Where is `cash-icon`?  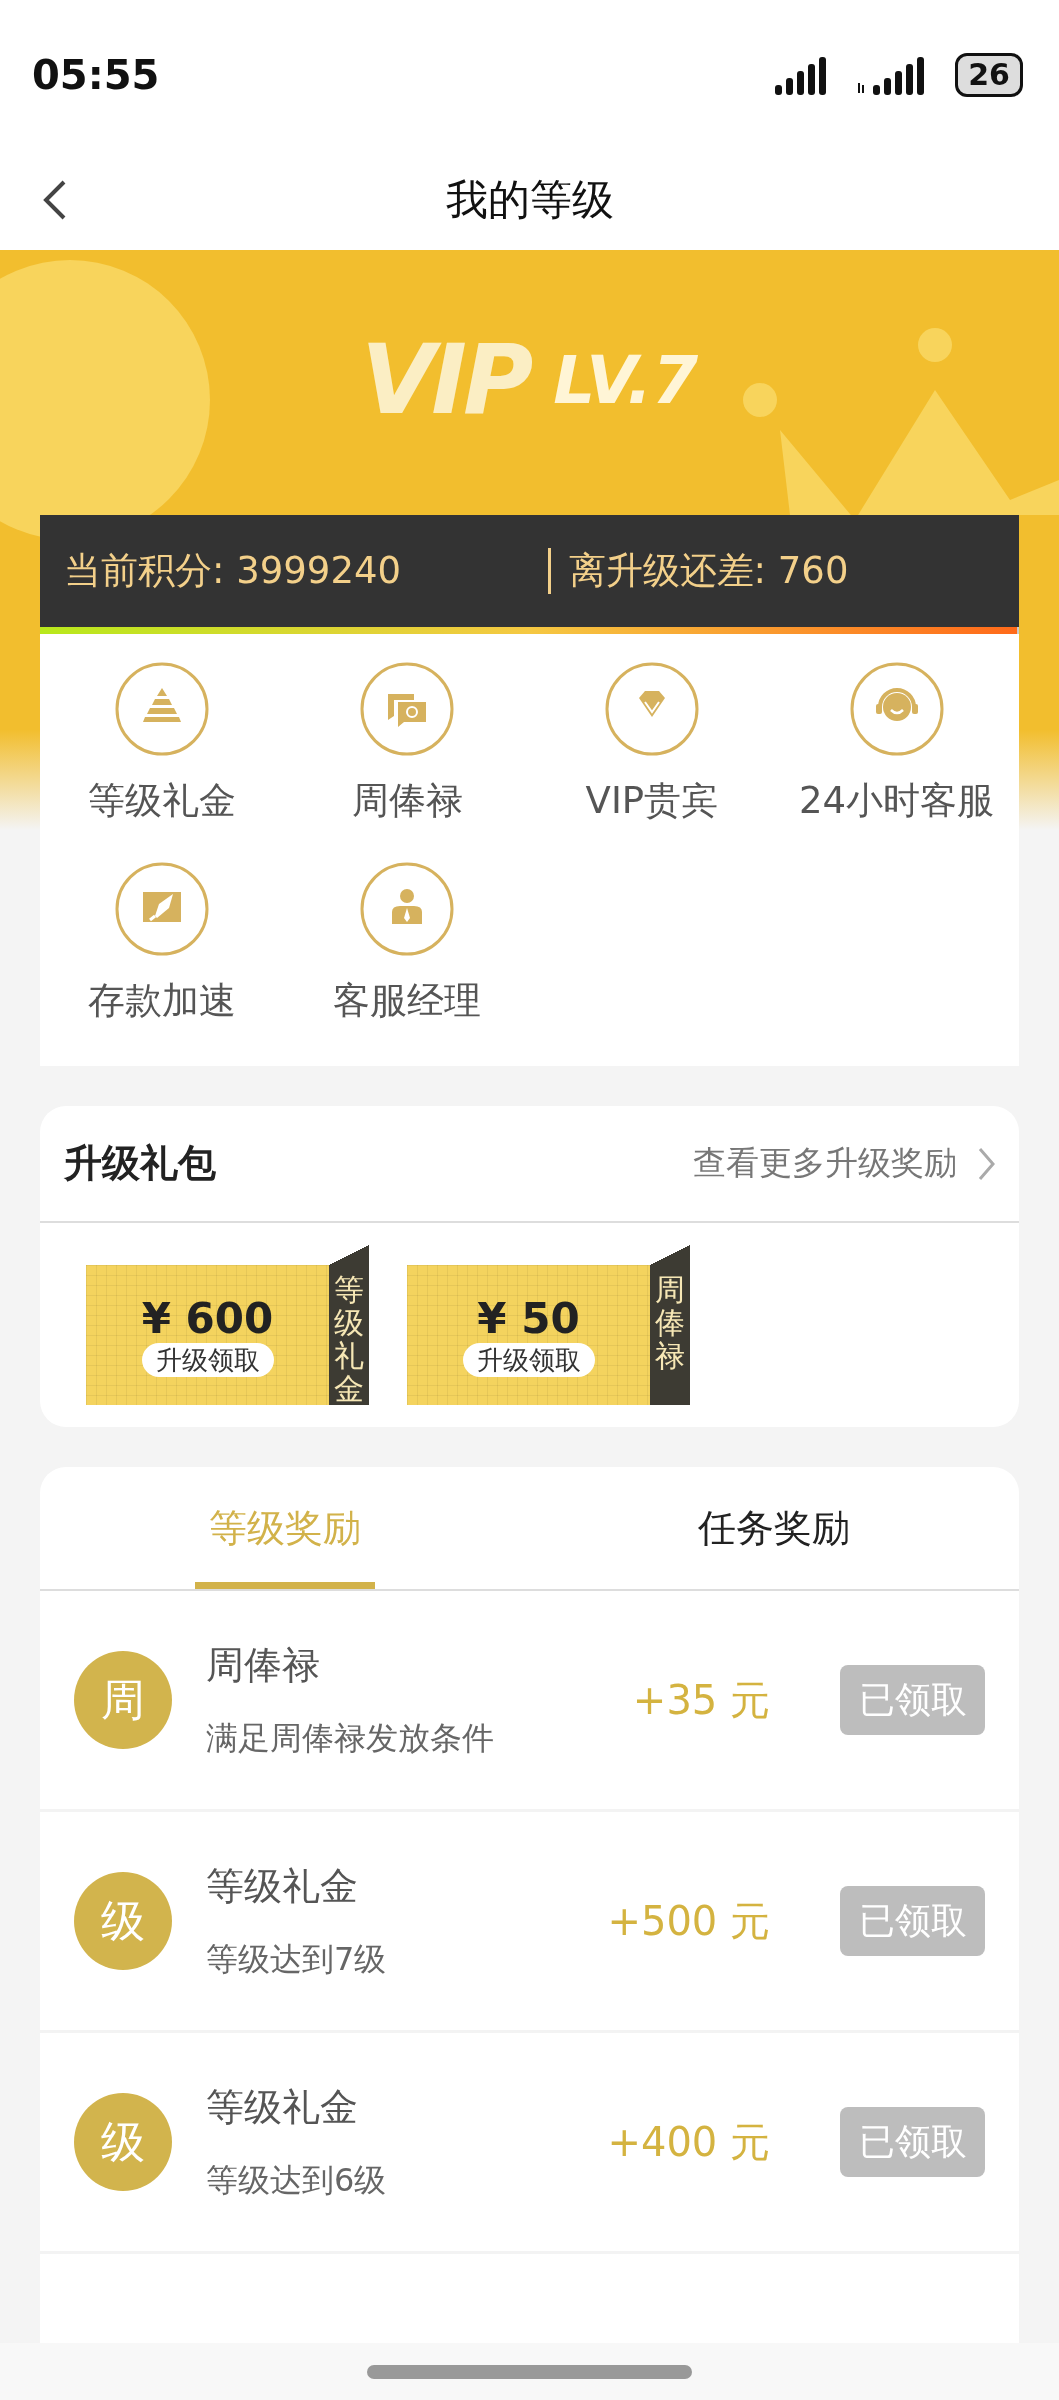 cash-icon is located at coordinates (407, 709).